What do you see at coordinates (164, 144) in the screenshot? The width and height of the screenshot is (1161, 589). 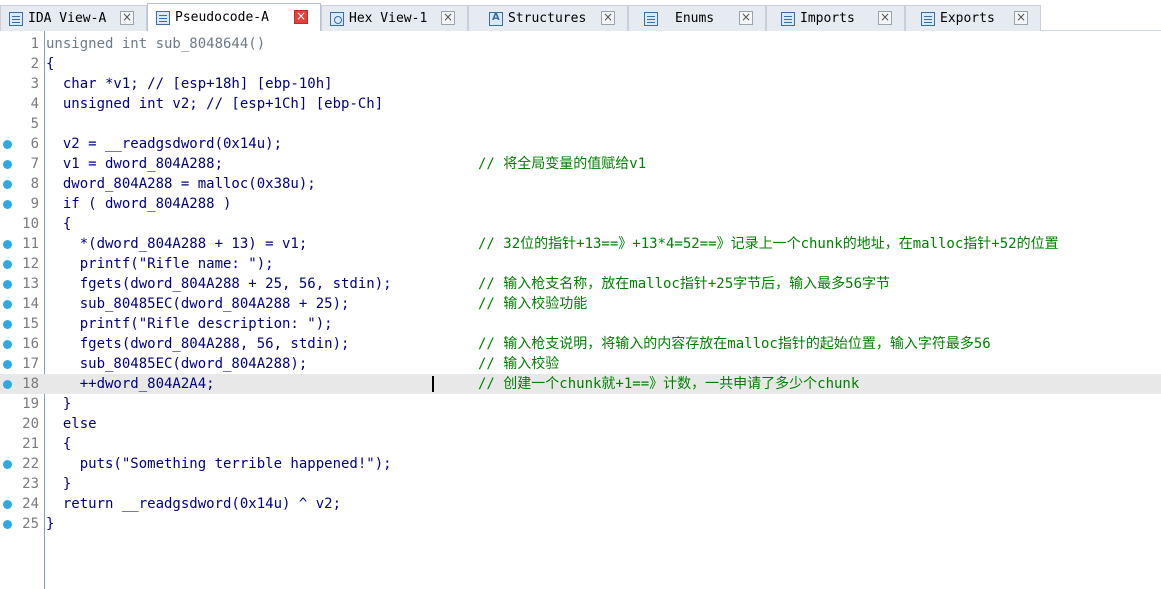 I see `code-text: v2 = __readgsdword(0x14u);` at bounding box center [164, 144].